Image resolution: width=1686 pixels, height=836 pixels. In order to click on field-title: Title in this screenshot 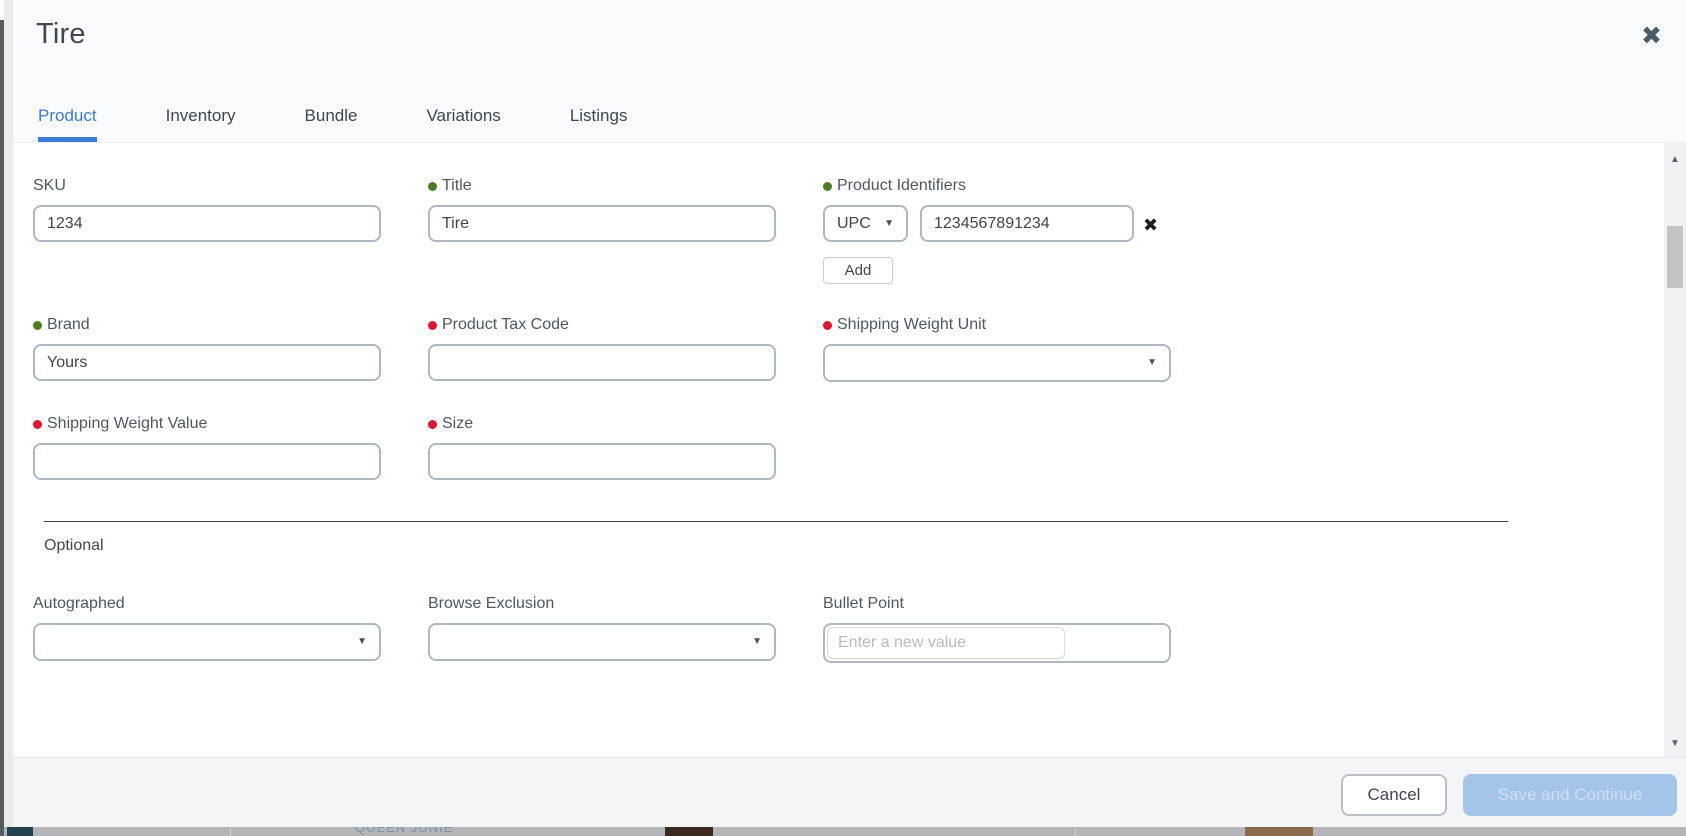, I will do `click(602, 209)`.